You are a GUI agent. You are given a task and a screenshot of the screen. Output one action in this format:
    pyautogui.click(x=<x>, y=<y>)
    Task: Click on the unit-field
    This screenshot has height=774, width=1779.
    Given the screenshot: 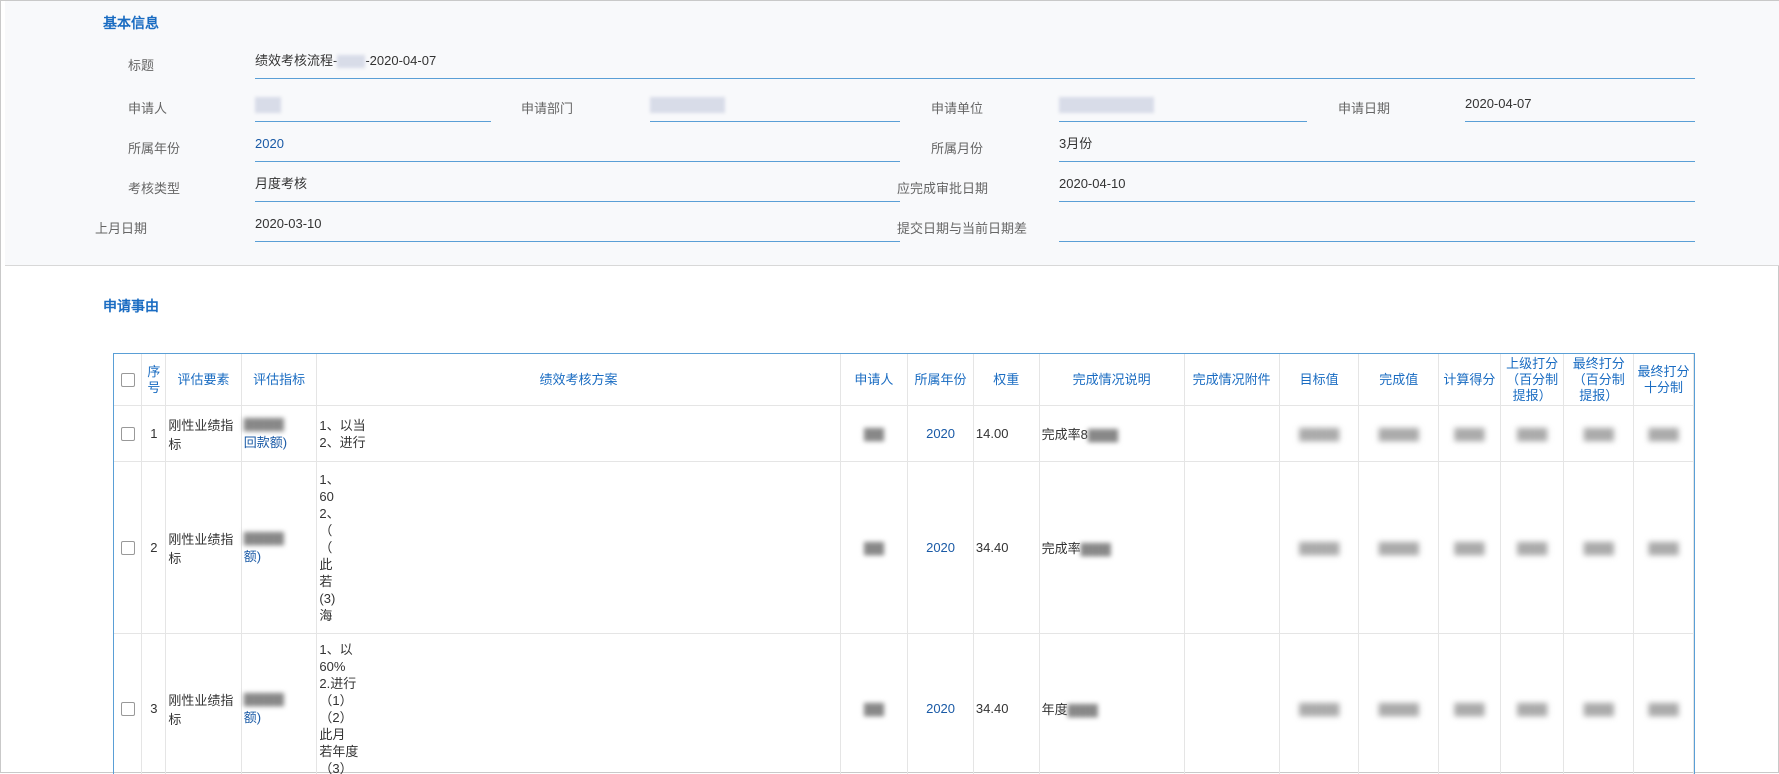 What is the action you would take?
    pyautogui.click(x=1183, y=108)
    